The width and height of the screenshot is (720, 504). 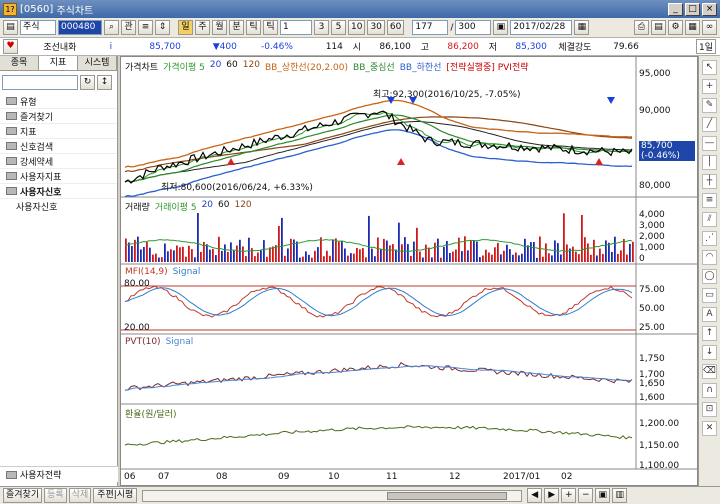 What do you see at coordinates (23, 495) in the screenshot?
I see `favorites-button: 즐겨찾기` at bounding box center [23, 495].